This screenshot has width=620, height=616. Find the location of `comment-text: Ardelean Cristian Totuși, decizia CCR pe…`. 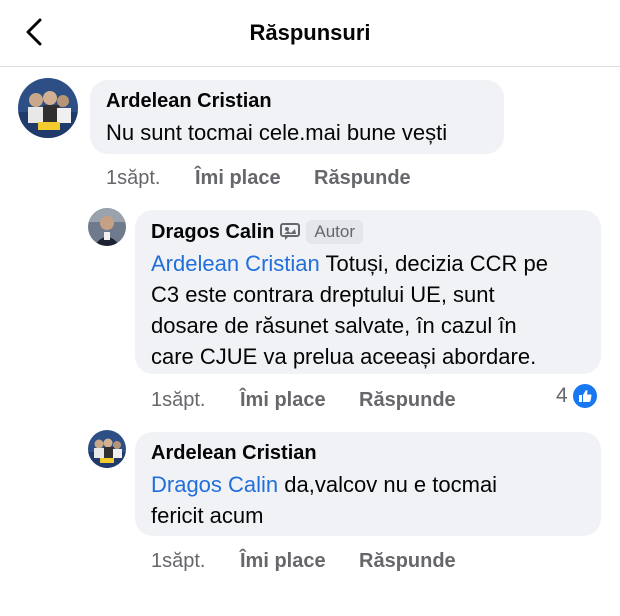

comment-text: Ardelean Cristian Totuși, decizia CCR pe… is located at coordinates (368, 310).